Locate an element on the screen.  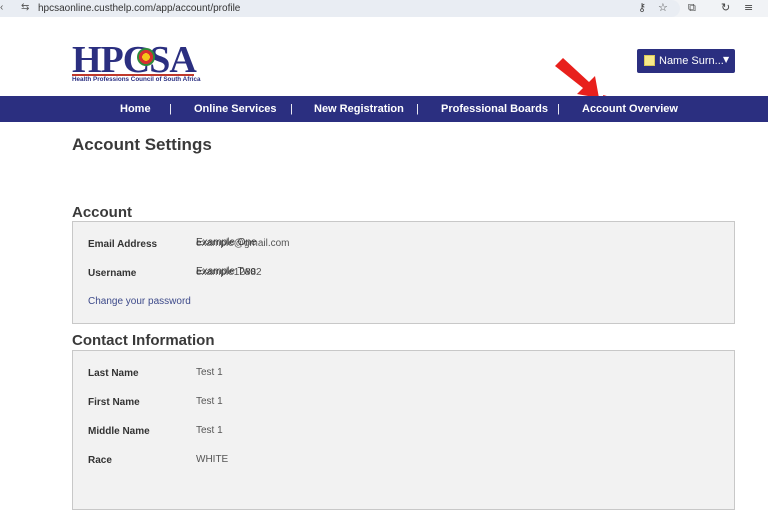
email-overlay: Example One is located at coordinates (226, 242).